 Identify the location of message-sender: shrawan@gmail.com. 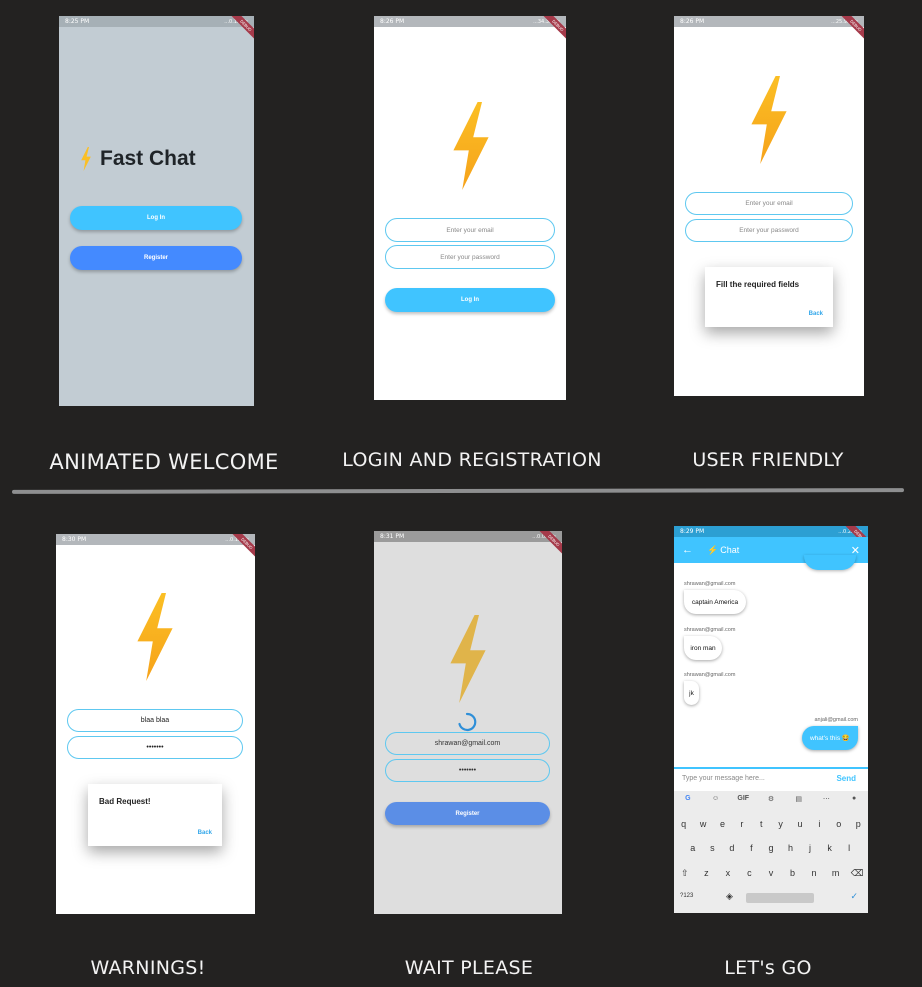
(710, 630).